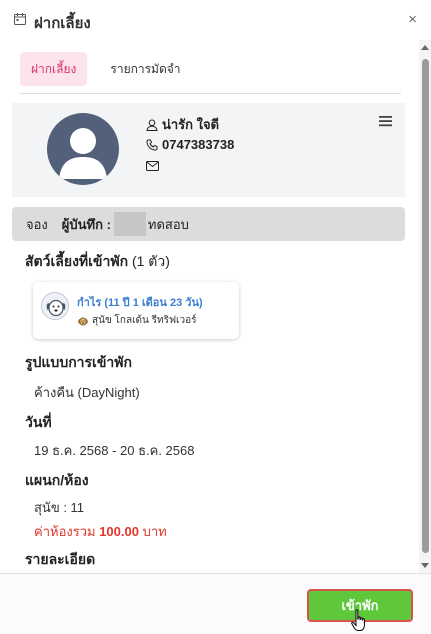 The width and height of the screenshot is (431, 634). What do you see at coordinates (191, 124) in the screenshot?
I see `owner-name-text: น่ารัก ใจดี` at bounding box center [191, 124].